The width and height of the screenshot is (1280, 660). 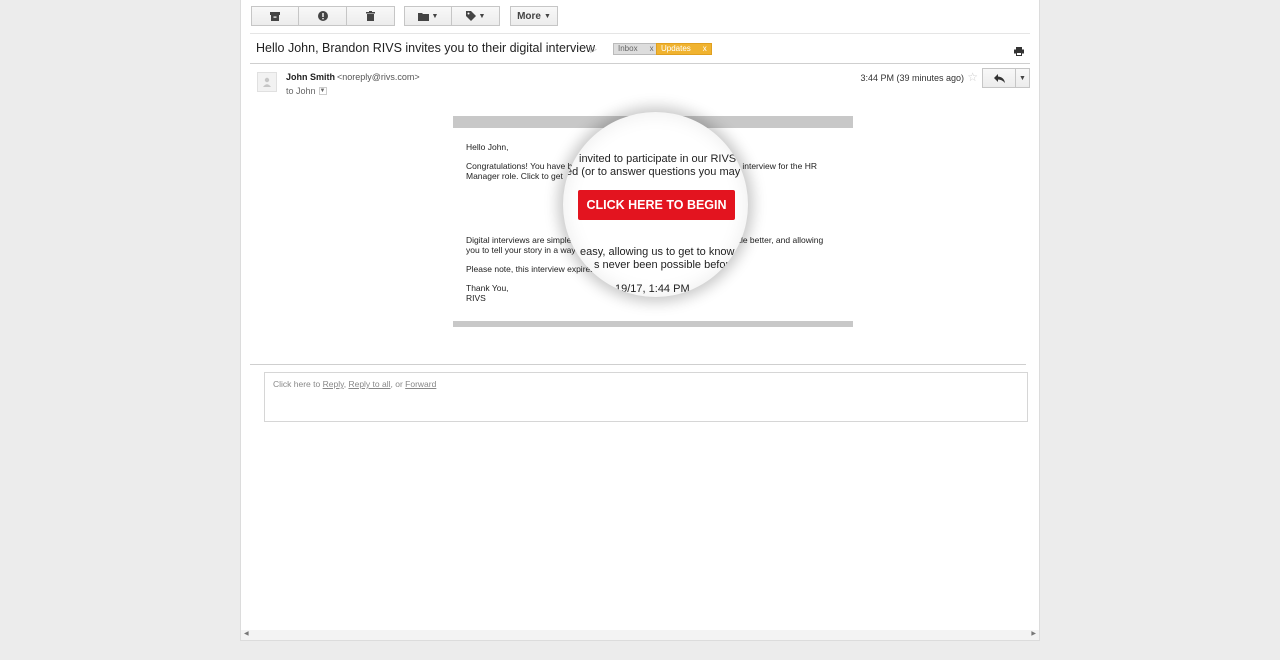 I want to click on archive-button, so click(x=275, y=16).